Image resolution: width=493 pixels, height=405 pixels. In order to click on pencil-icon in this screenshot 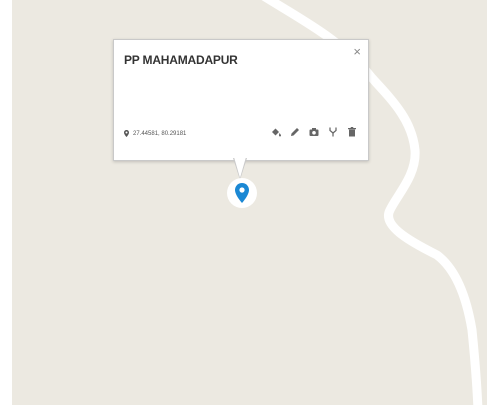, I will do `click(295, 132)`.